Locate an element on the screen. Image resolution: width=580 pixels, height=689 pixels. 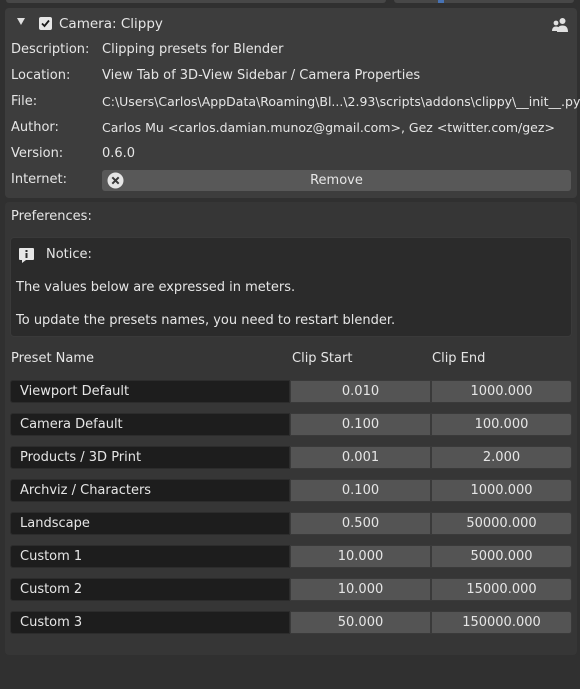
version-label: Version: is located at coordinates (37, 153).